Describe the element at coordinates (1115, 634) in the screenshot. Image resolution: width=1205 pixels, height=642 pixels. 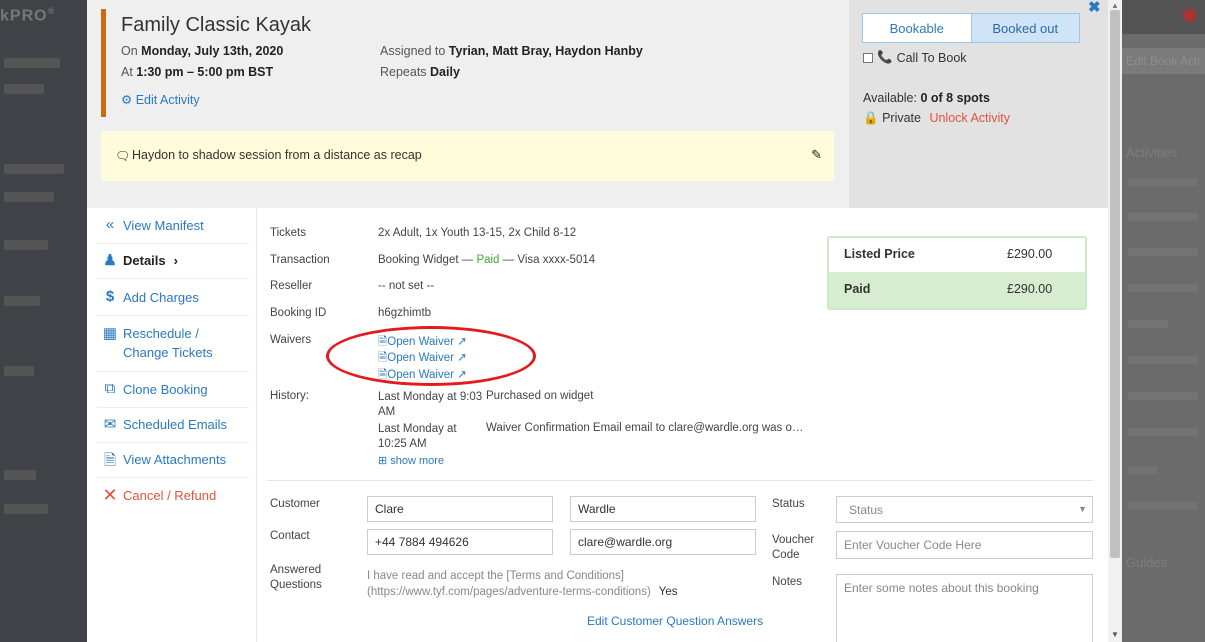
I see `scroll-down-arrow-icon: ▼` at that location.